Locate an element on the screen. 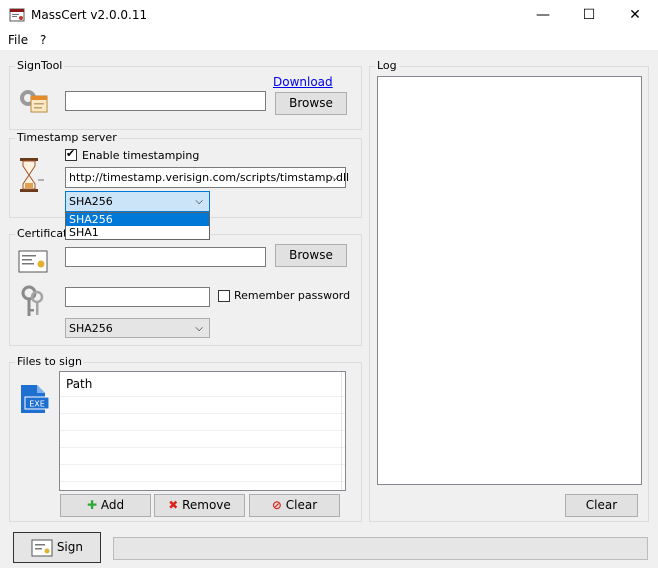 This screenshot has height=568, width=658. remove-icon: ✖ is located at coordinates (173, 505).